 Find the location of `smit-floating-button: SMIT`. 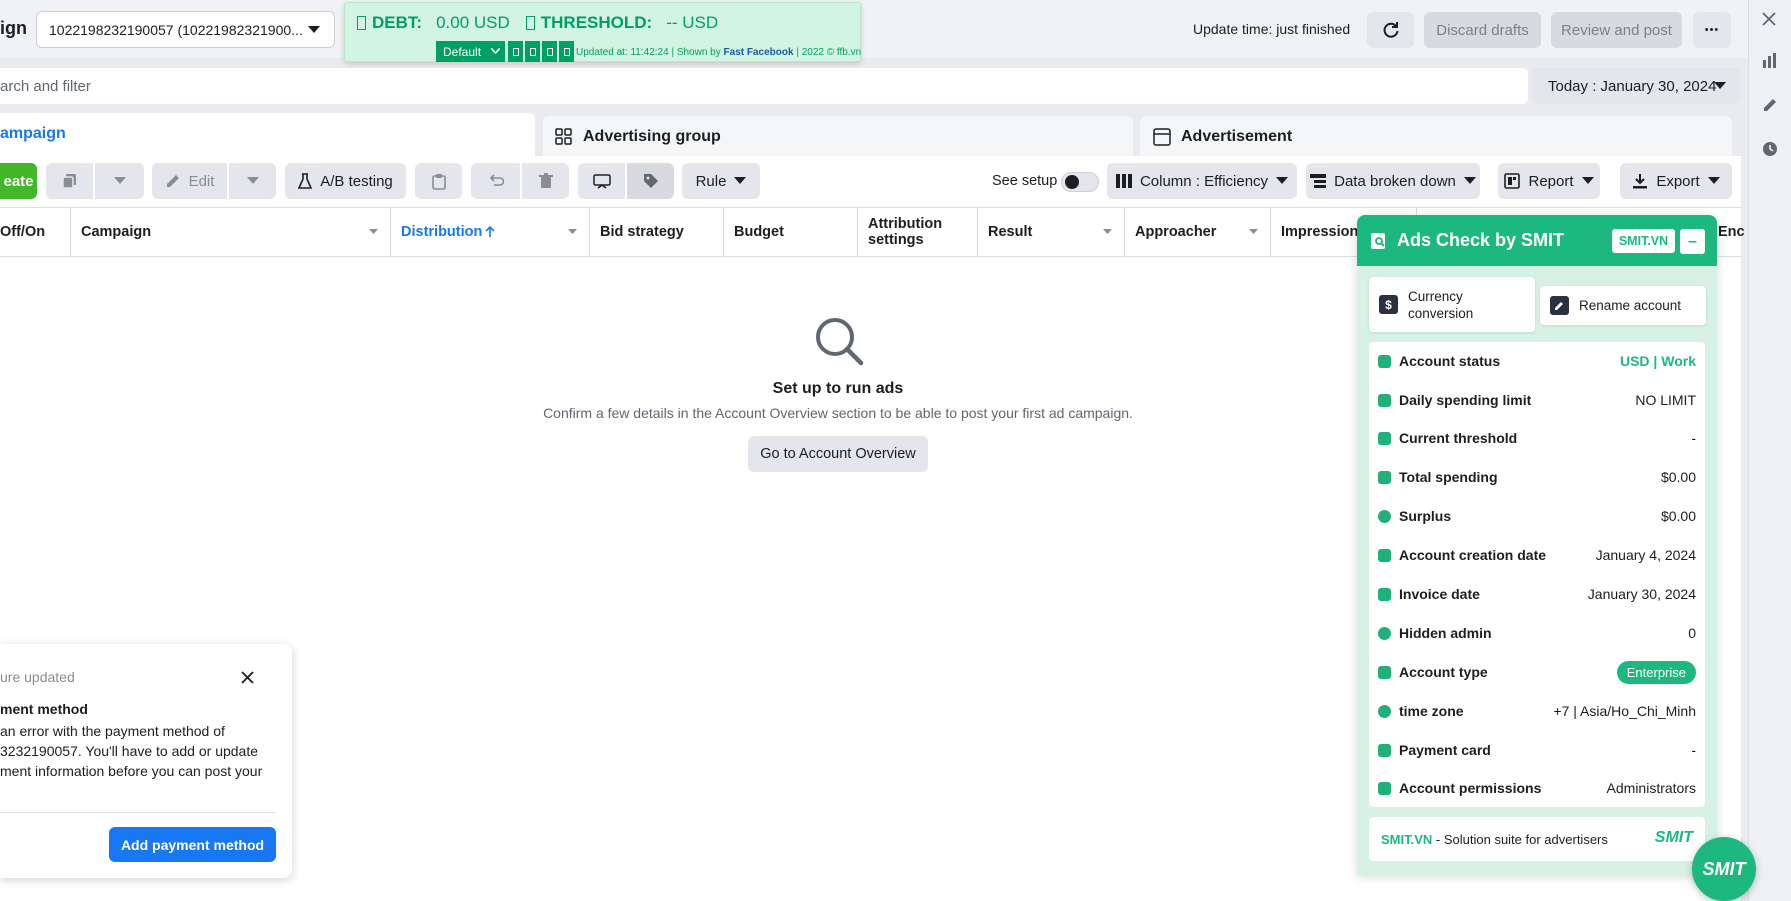

smit-floating-button: SMIT is located at coordinates (1724, 869).